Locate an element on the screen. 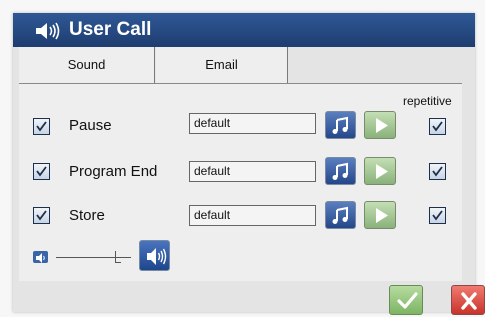 This screenshot has width=485, height=317. pause-repetitive-checkbox is located at coordinates (437, 126).